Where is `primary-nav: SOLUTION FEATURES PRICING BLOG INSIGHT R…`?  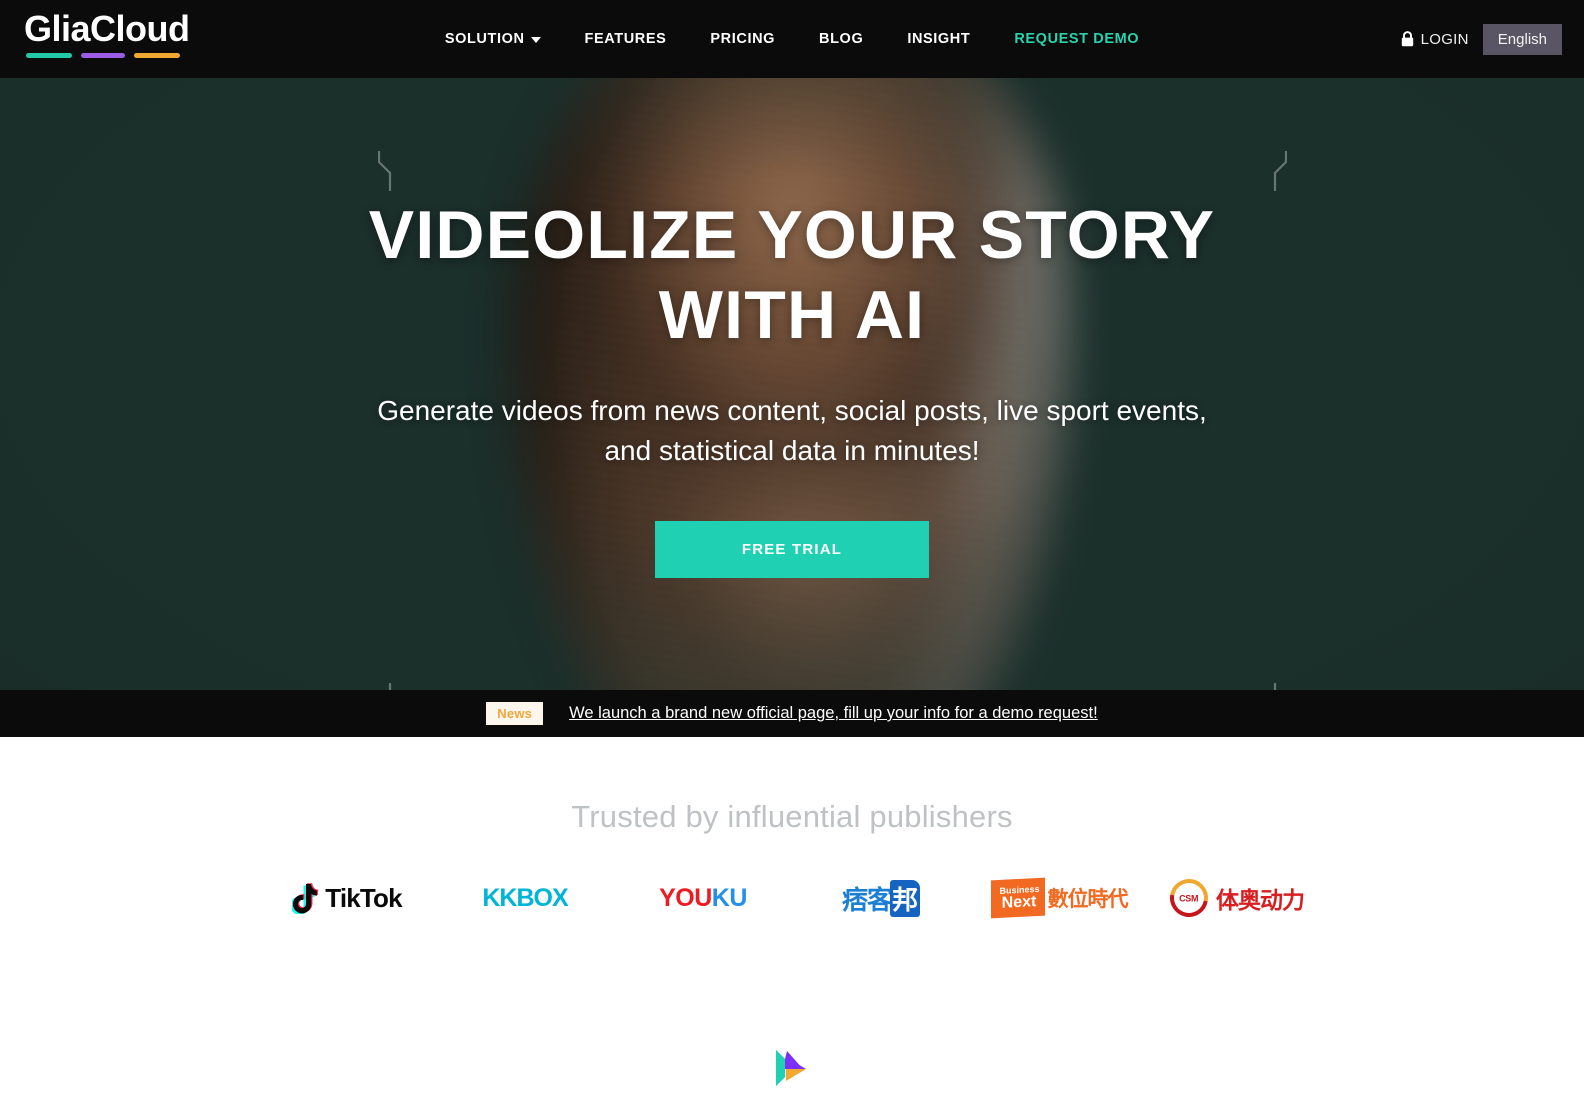
primary-nav: SOLUTION FEATURES PRICING BLOG INSIGHT R… is located at coordinates (792, 39).